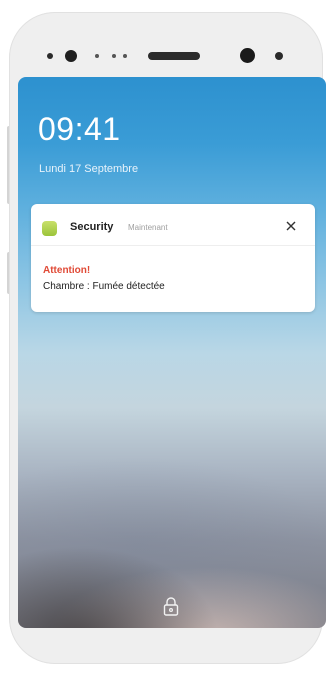 The width and height of the screenshot is (331, 677). What do you see at coordinates (92, 227) in the screenshot?
I see `notification-app-name: Security` at bounding box center [92, 227].